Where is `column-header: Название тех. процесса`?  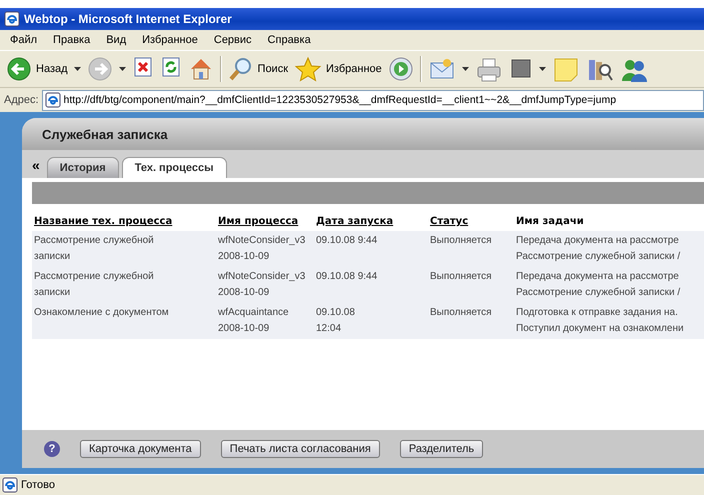 column-header: Название тех. процесса is located at coordinates (124, 222).